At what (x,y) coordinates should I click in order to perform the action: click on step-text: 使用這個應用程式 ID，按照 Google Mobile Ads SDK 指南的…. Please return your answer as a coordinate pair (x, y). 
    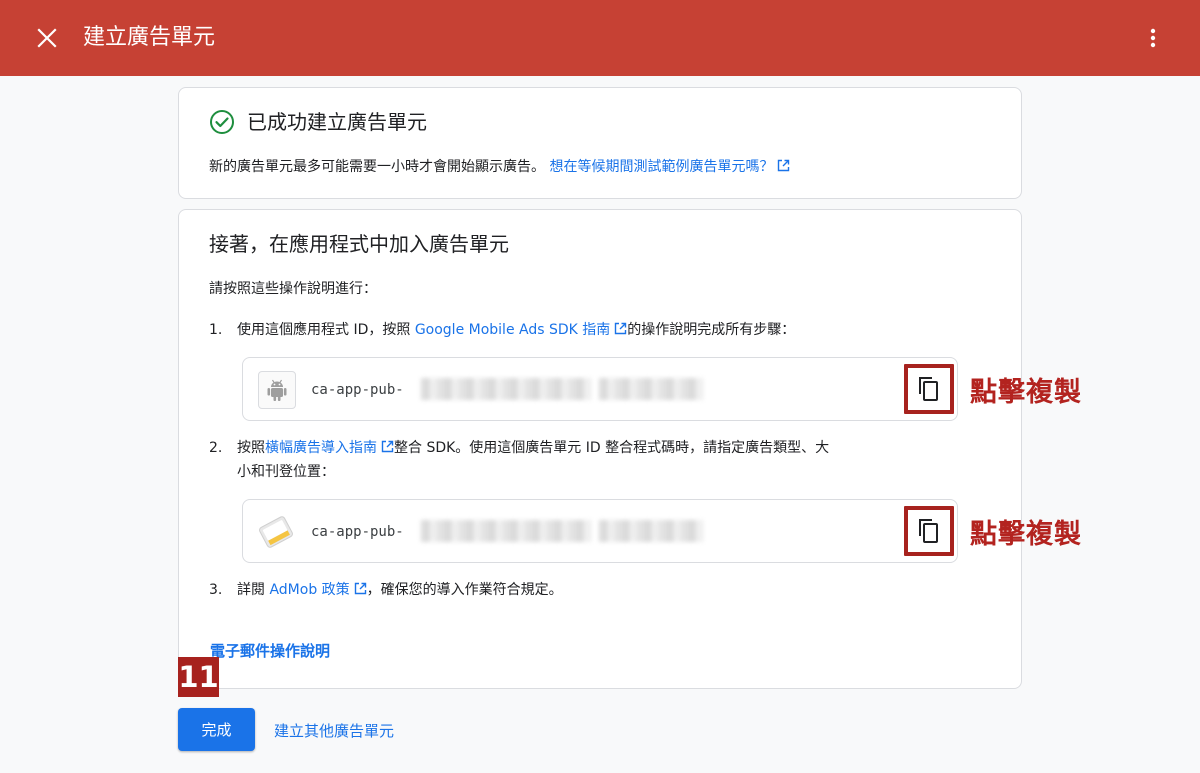
    Looking at the image, I should click on (516, 330).